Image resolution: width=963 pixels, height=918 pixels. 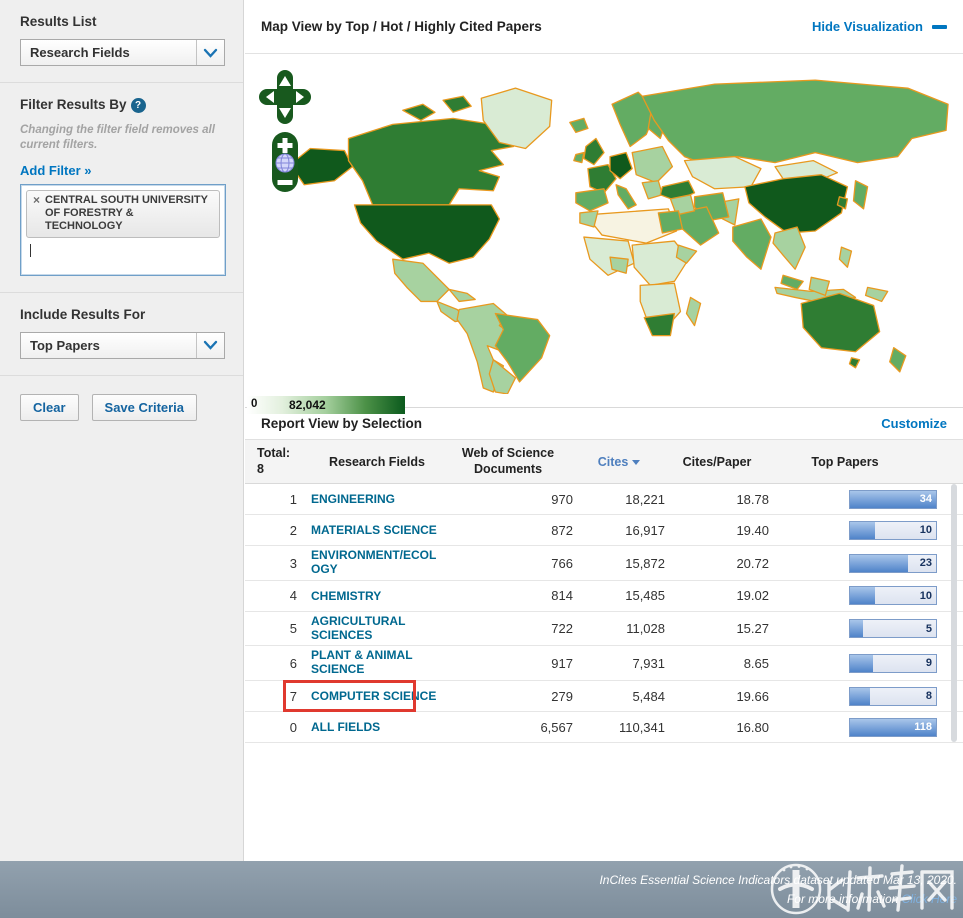 What do you see at coordinates (928, 696) in the screenshot?
I see `top-papers-value: 8` at bounding box center [928, 696].